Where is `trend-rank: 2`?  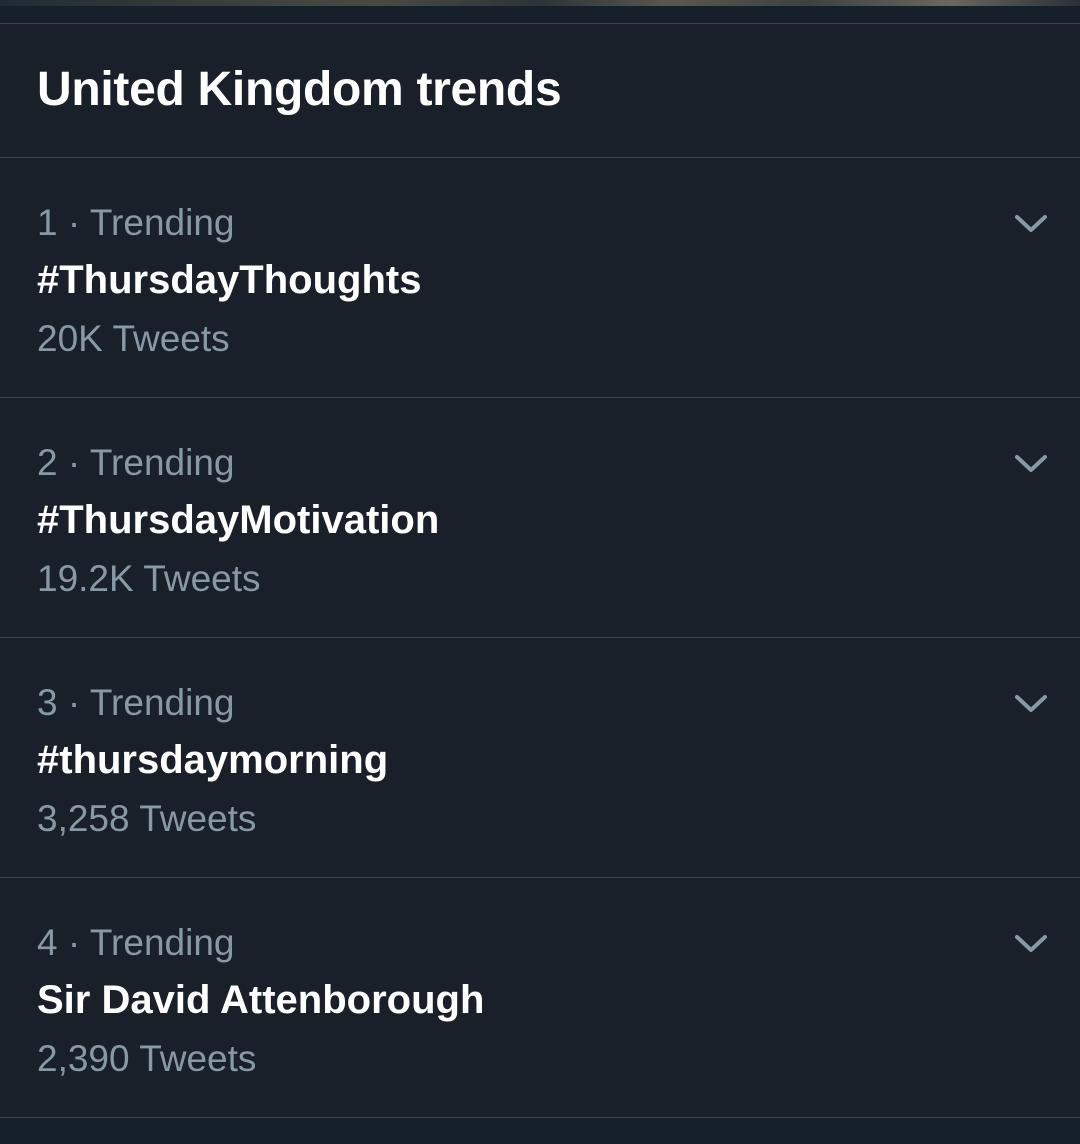 trend-rank: 2 is located at coordinates (47, 462).